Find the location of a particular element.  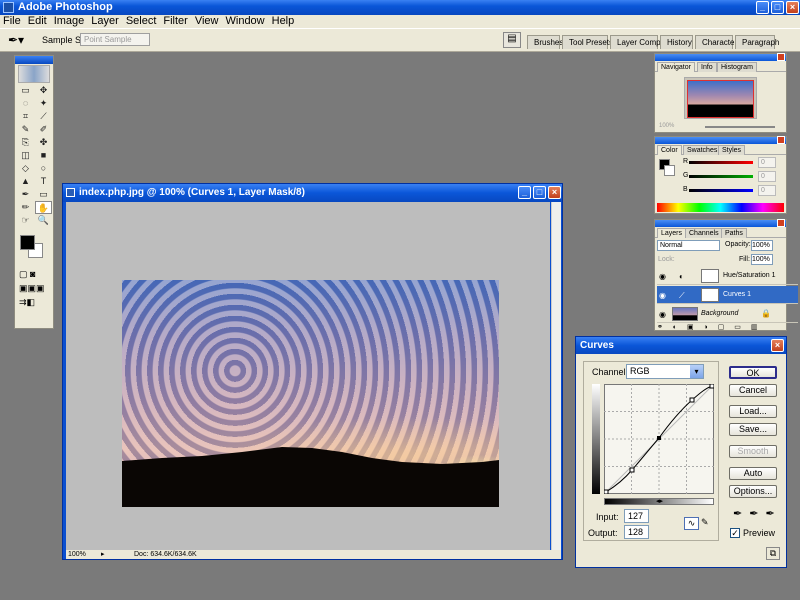

rectangle-tool-icon: ▭ is located at coordinates (43, 194).